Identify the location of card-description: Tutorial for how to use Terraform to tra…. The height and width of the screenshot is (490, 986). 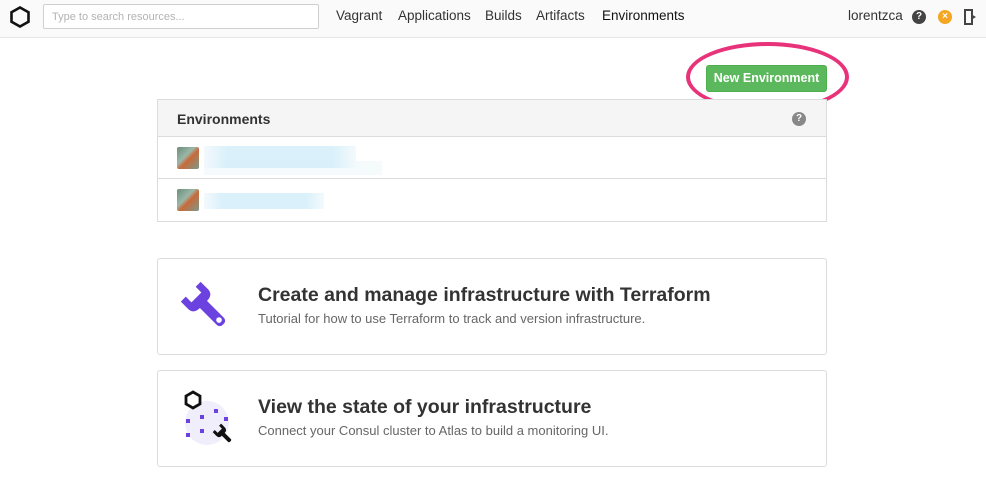
(452, 318).